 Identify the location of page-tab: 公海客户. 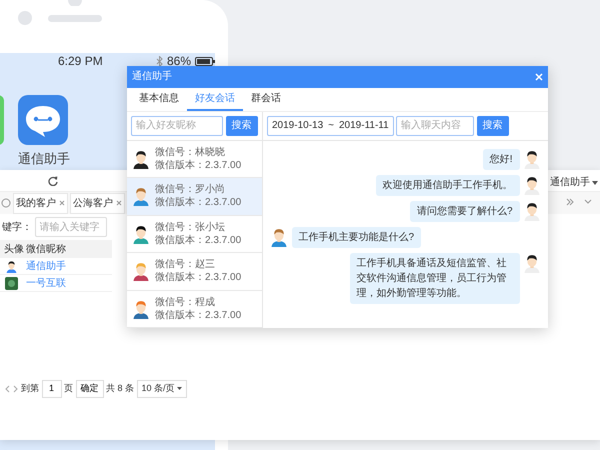
(97, 203).